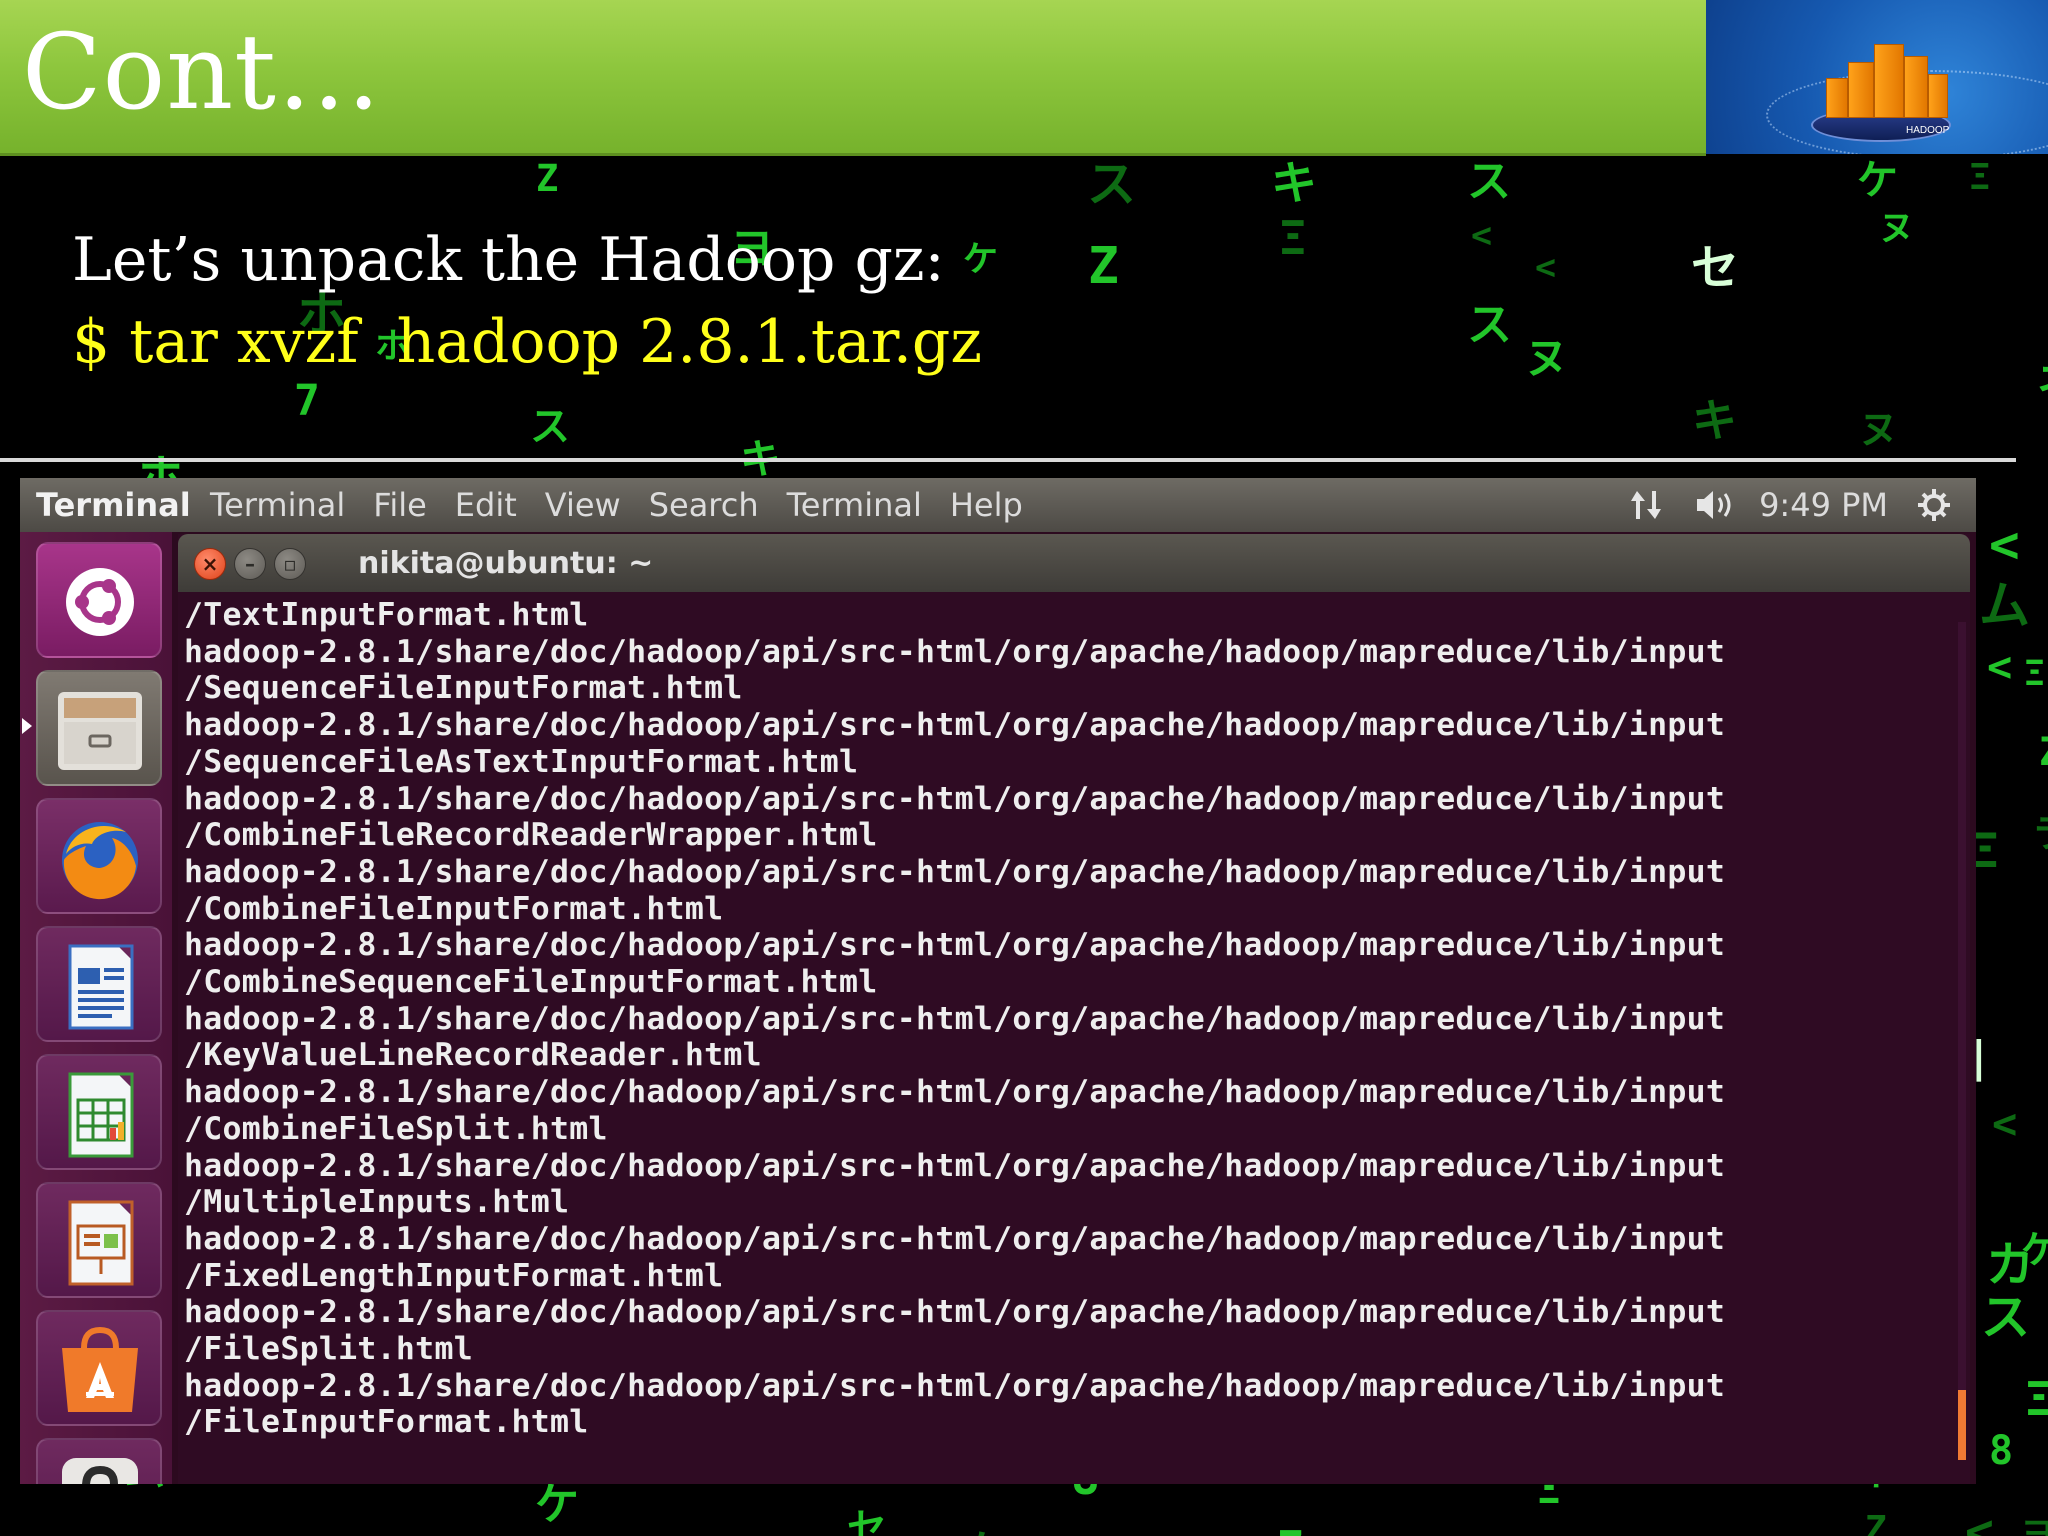 This screenshot has width=2048, height=1536. What do you see at coordinates (1823, 505) in the screenshot?
I see `clock: 9:49 PM` at bounding box center [1823, 505].